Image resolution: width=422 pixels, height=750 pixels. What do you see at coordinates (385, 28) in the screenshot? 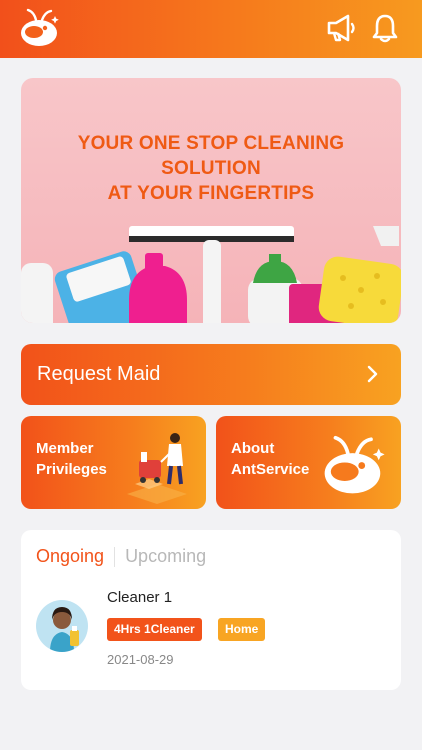
I see `bell-icon` at bounding box center [385, 28].